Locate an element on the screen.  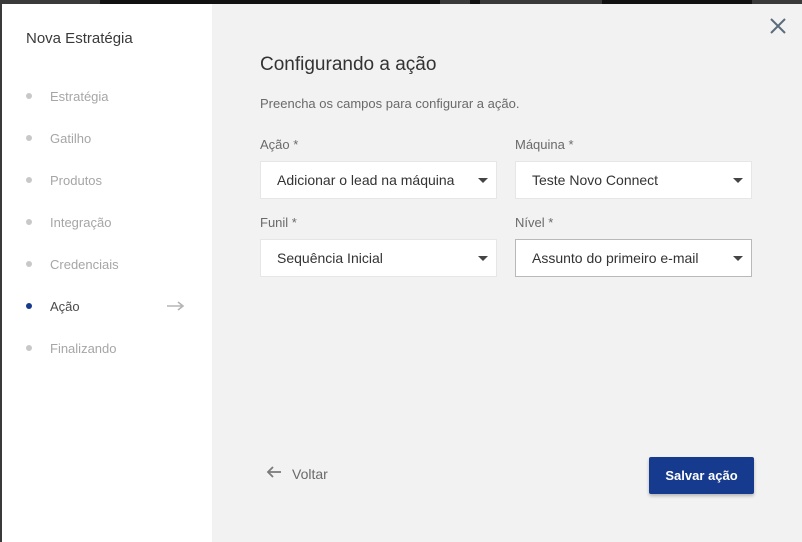
step-label: Gatilho is located at coordinates (71, 138).